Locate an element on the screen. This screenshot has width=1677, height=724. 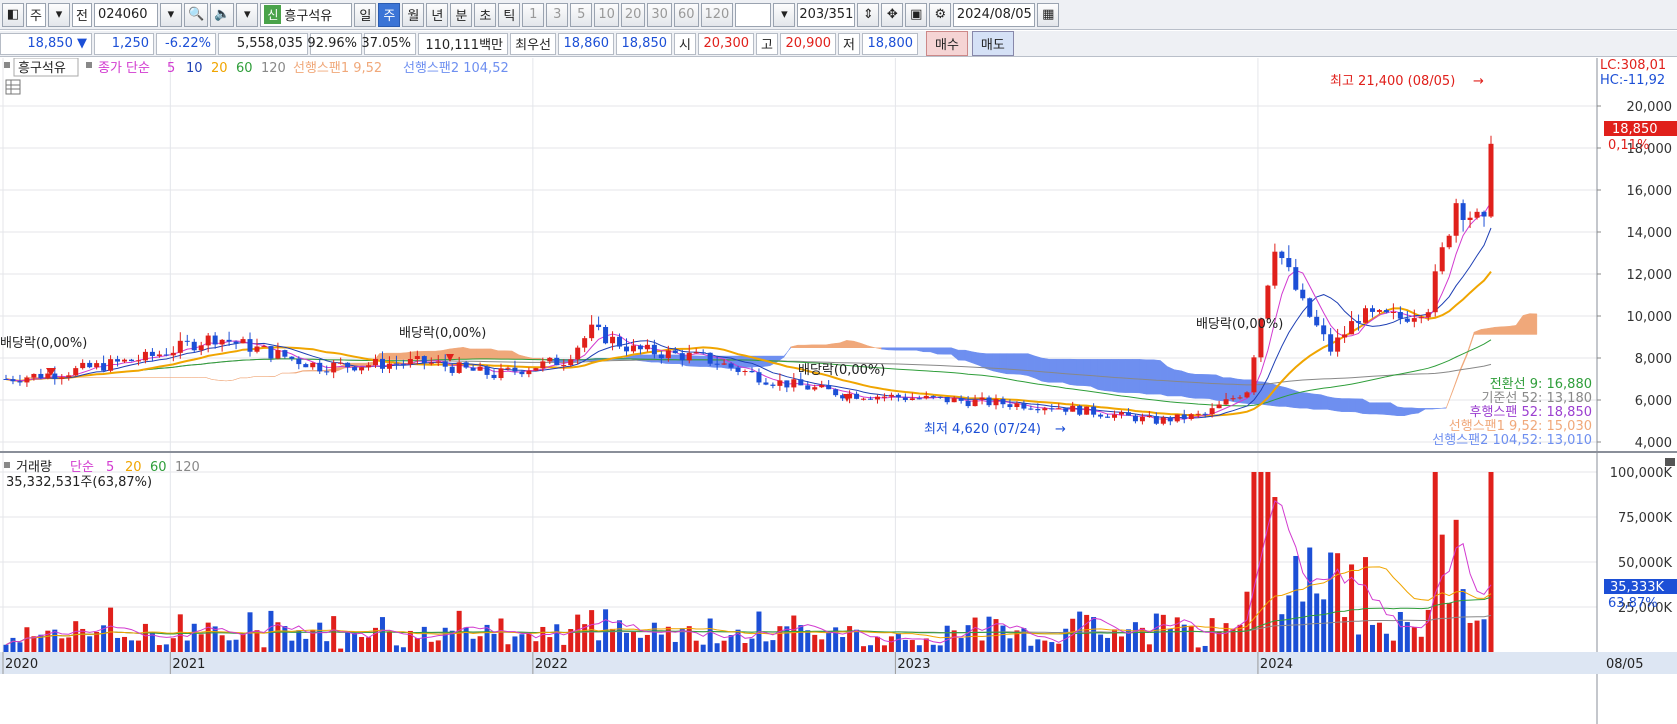
best-price-label: 최우선 is located at coordinates (533, 43).